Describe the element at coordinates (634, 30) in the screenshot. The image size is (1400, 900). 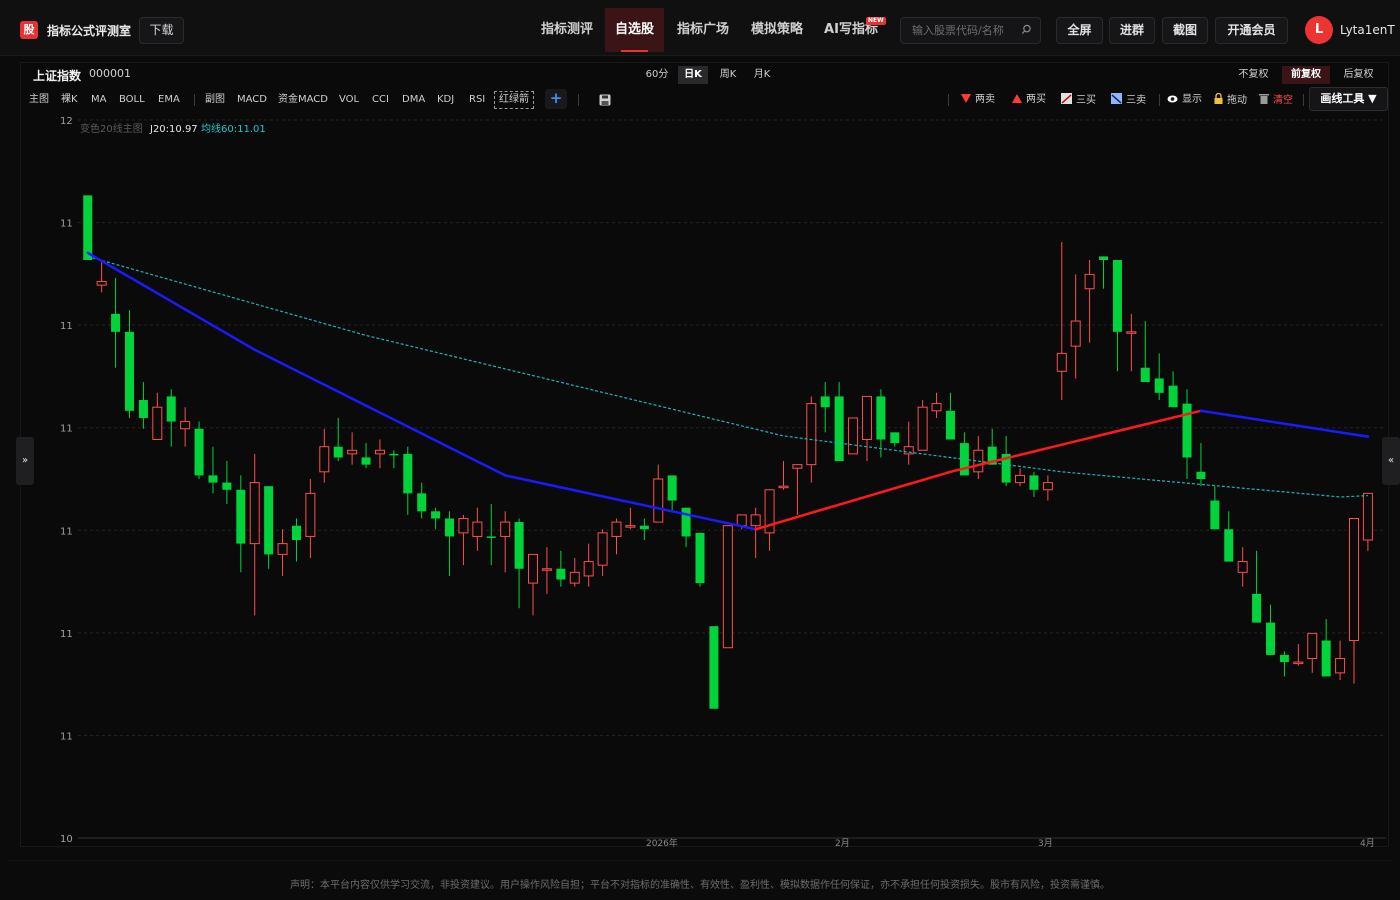
I see `nav-watchlist: 自选股` at that location.